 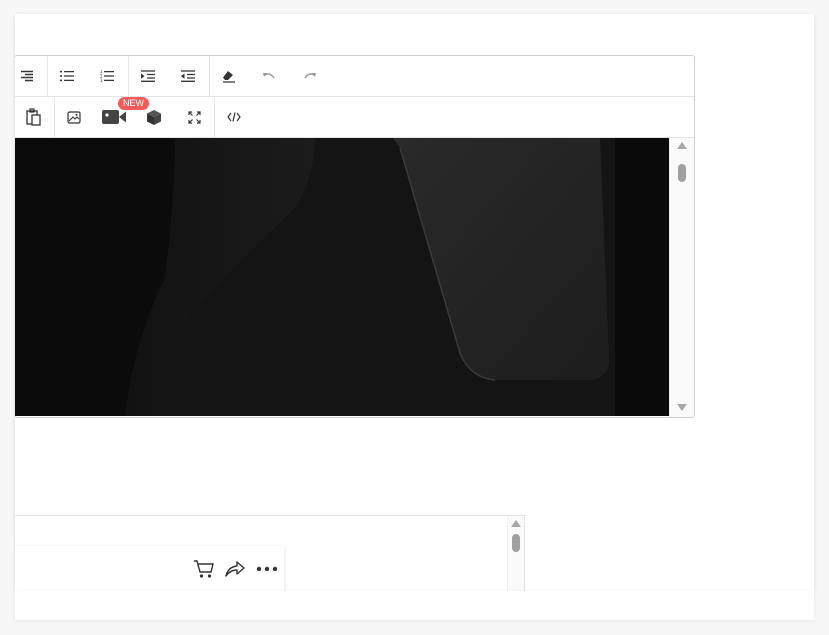 I want to click on share-icon, so click(x=235, y=569).